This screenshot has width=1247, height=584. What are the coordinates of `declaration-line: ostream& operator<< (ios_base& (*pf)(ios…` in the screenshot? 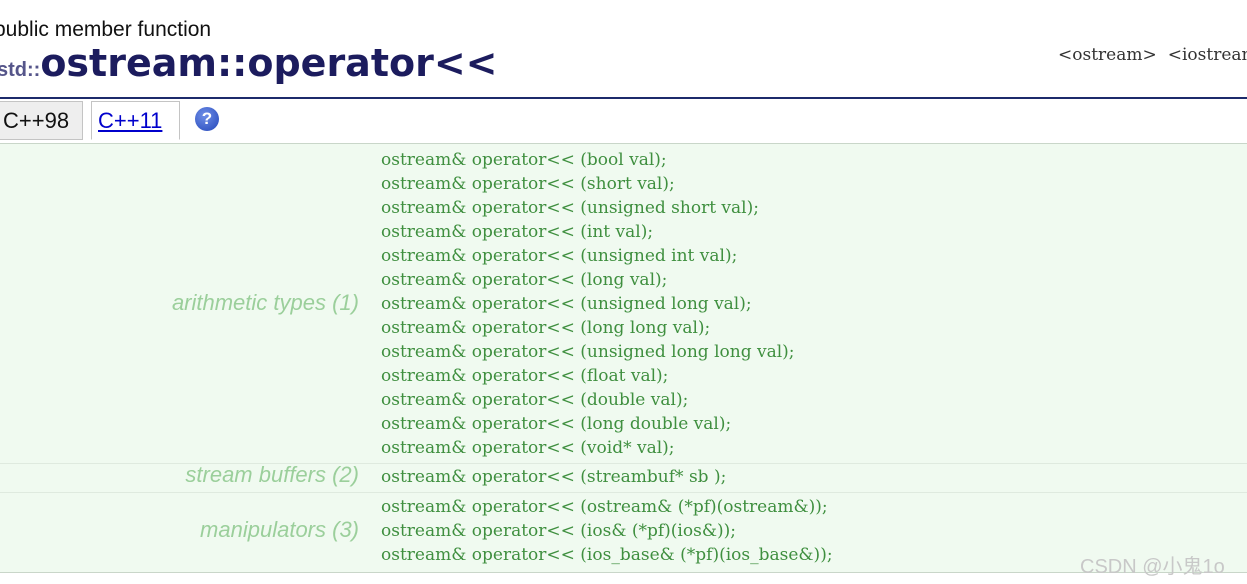 It's located at (607, 555).